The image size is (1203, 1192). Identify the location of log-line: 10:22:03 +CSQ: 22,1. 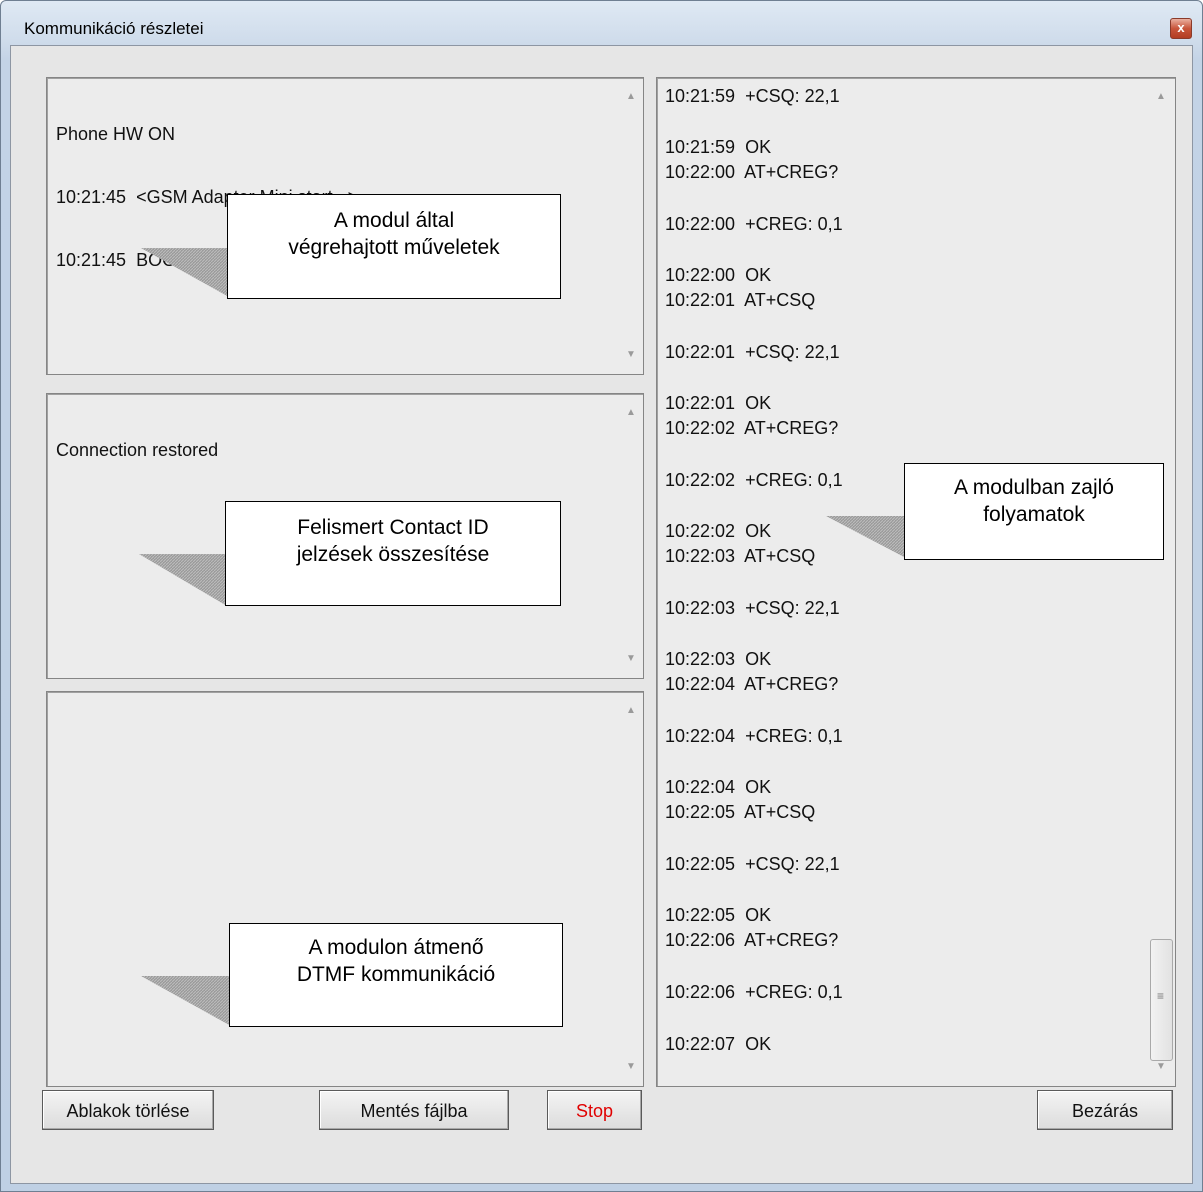
(752, 608).